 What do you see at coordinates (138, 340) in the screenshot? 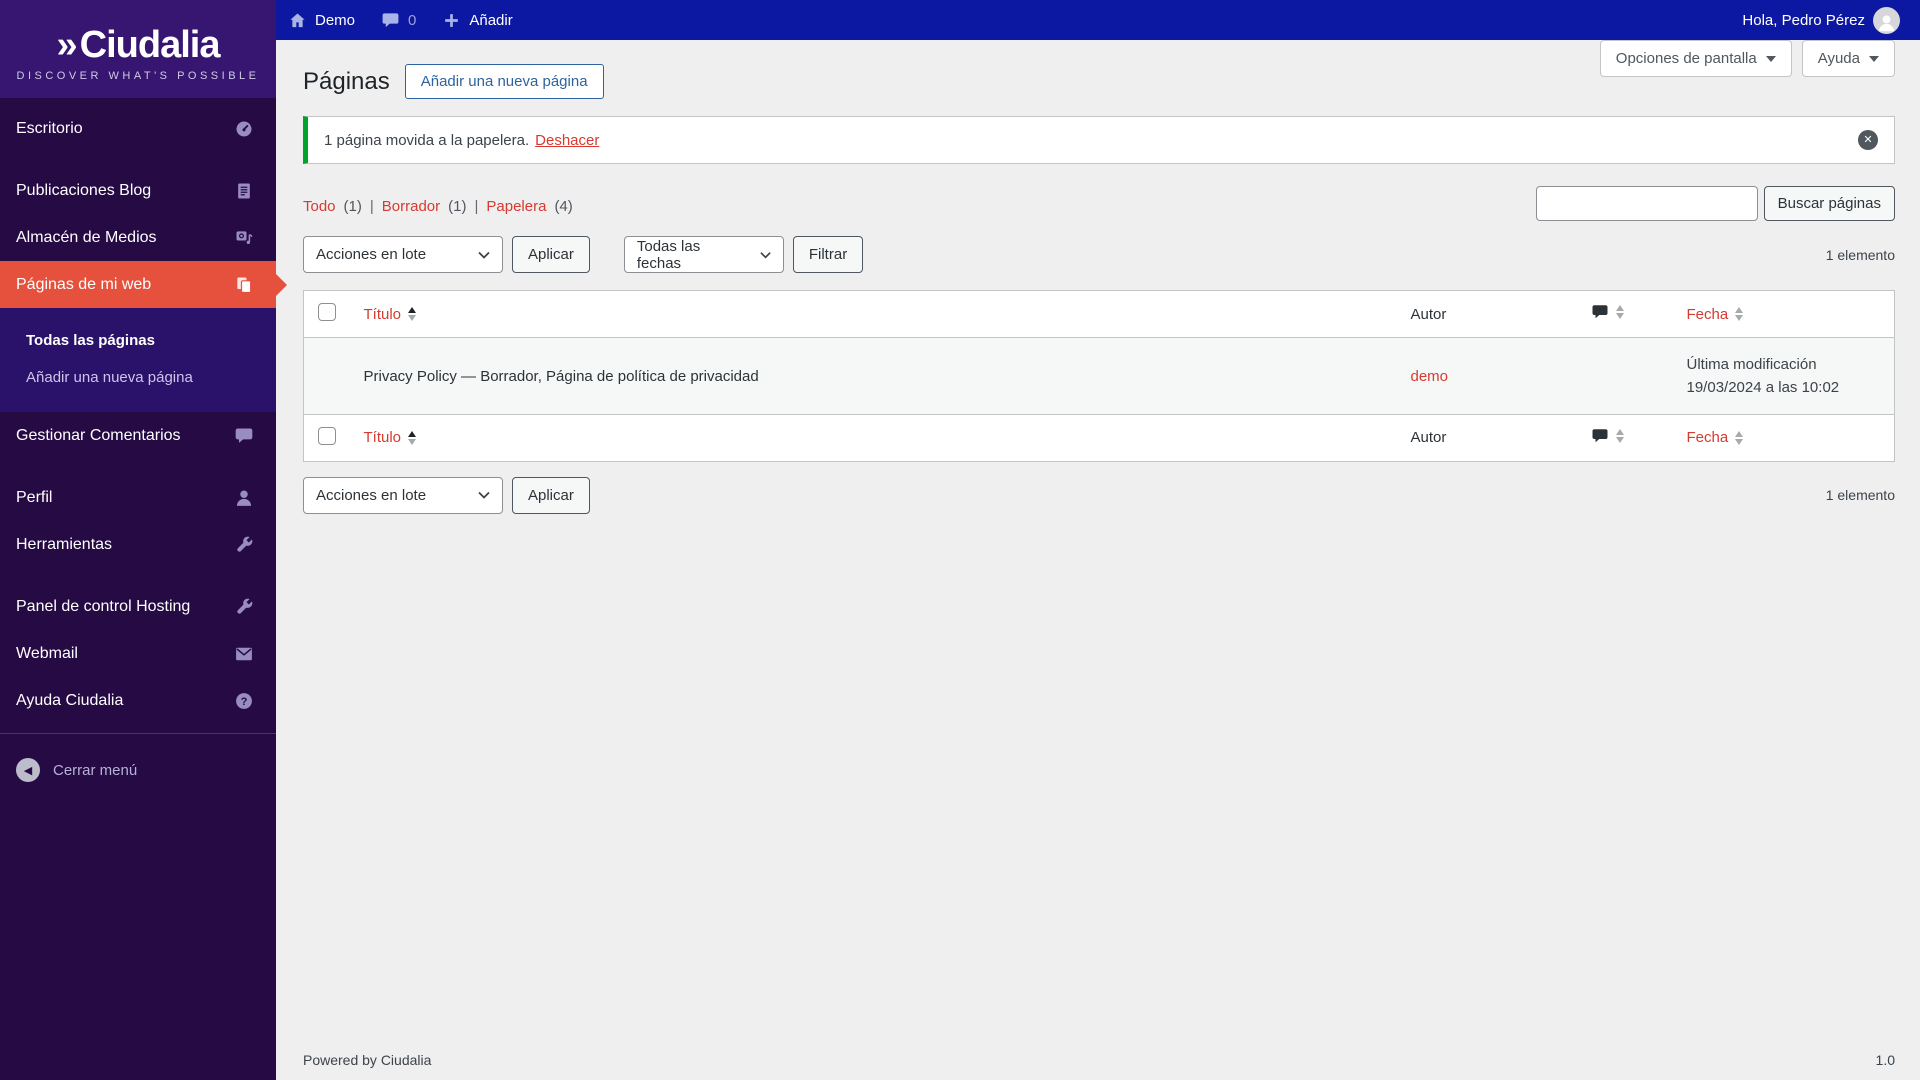
I see `submenu-item-todas-las-paginas: Todas las páginas` at bounding box center [138, 340].